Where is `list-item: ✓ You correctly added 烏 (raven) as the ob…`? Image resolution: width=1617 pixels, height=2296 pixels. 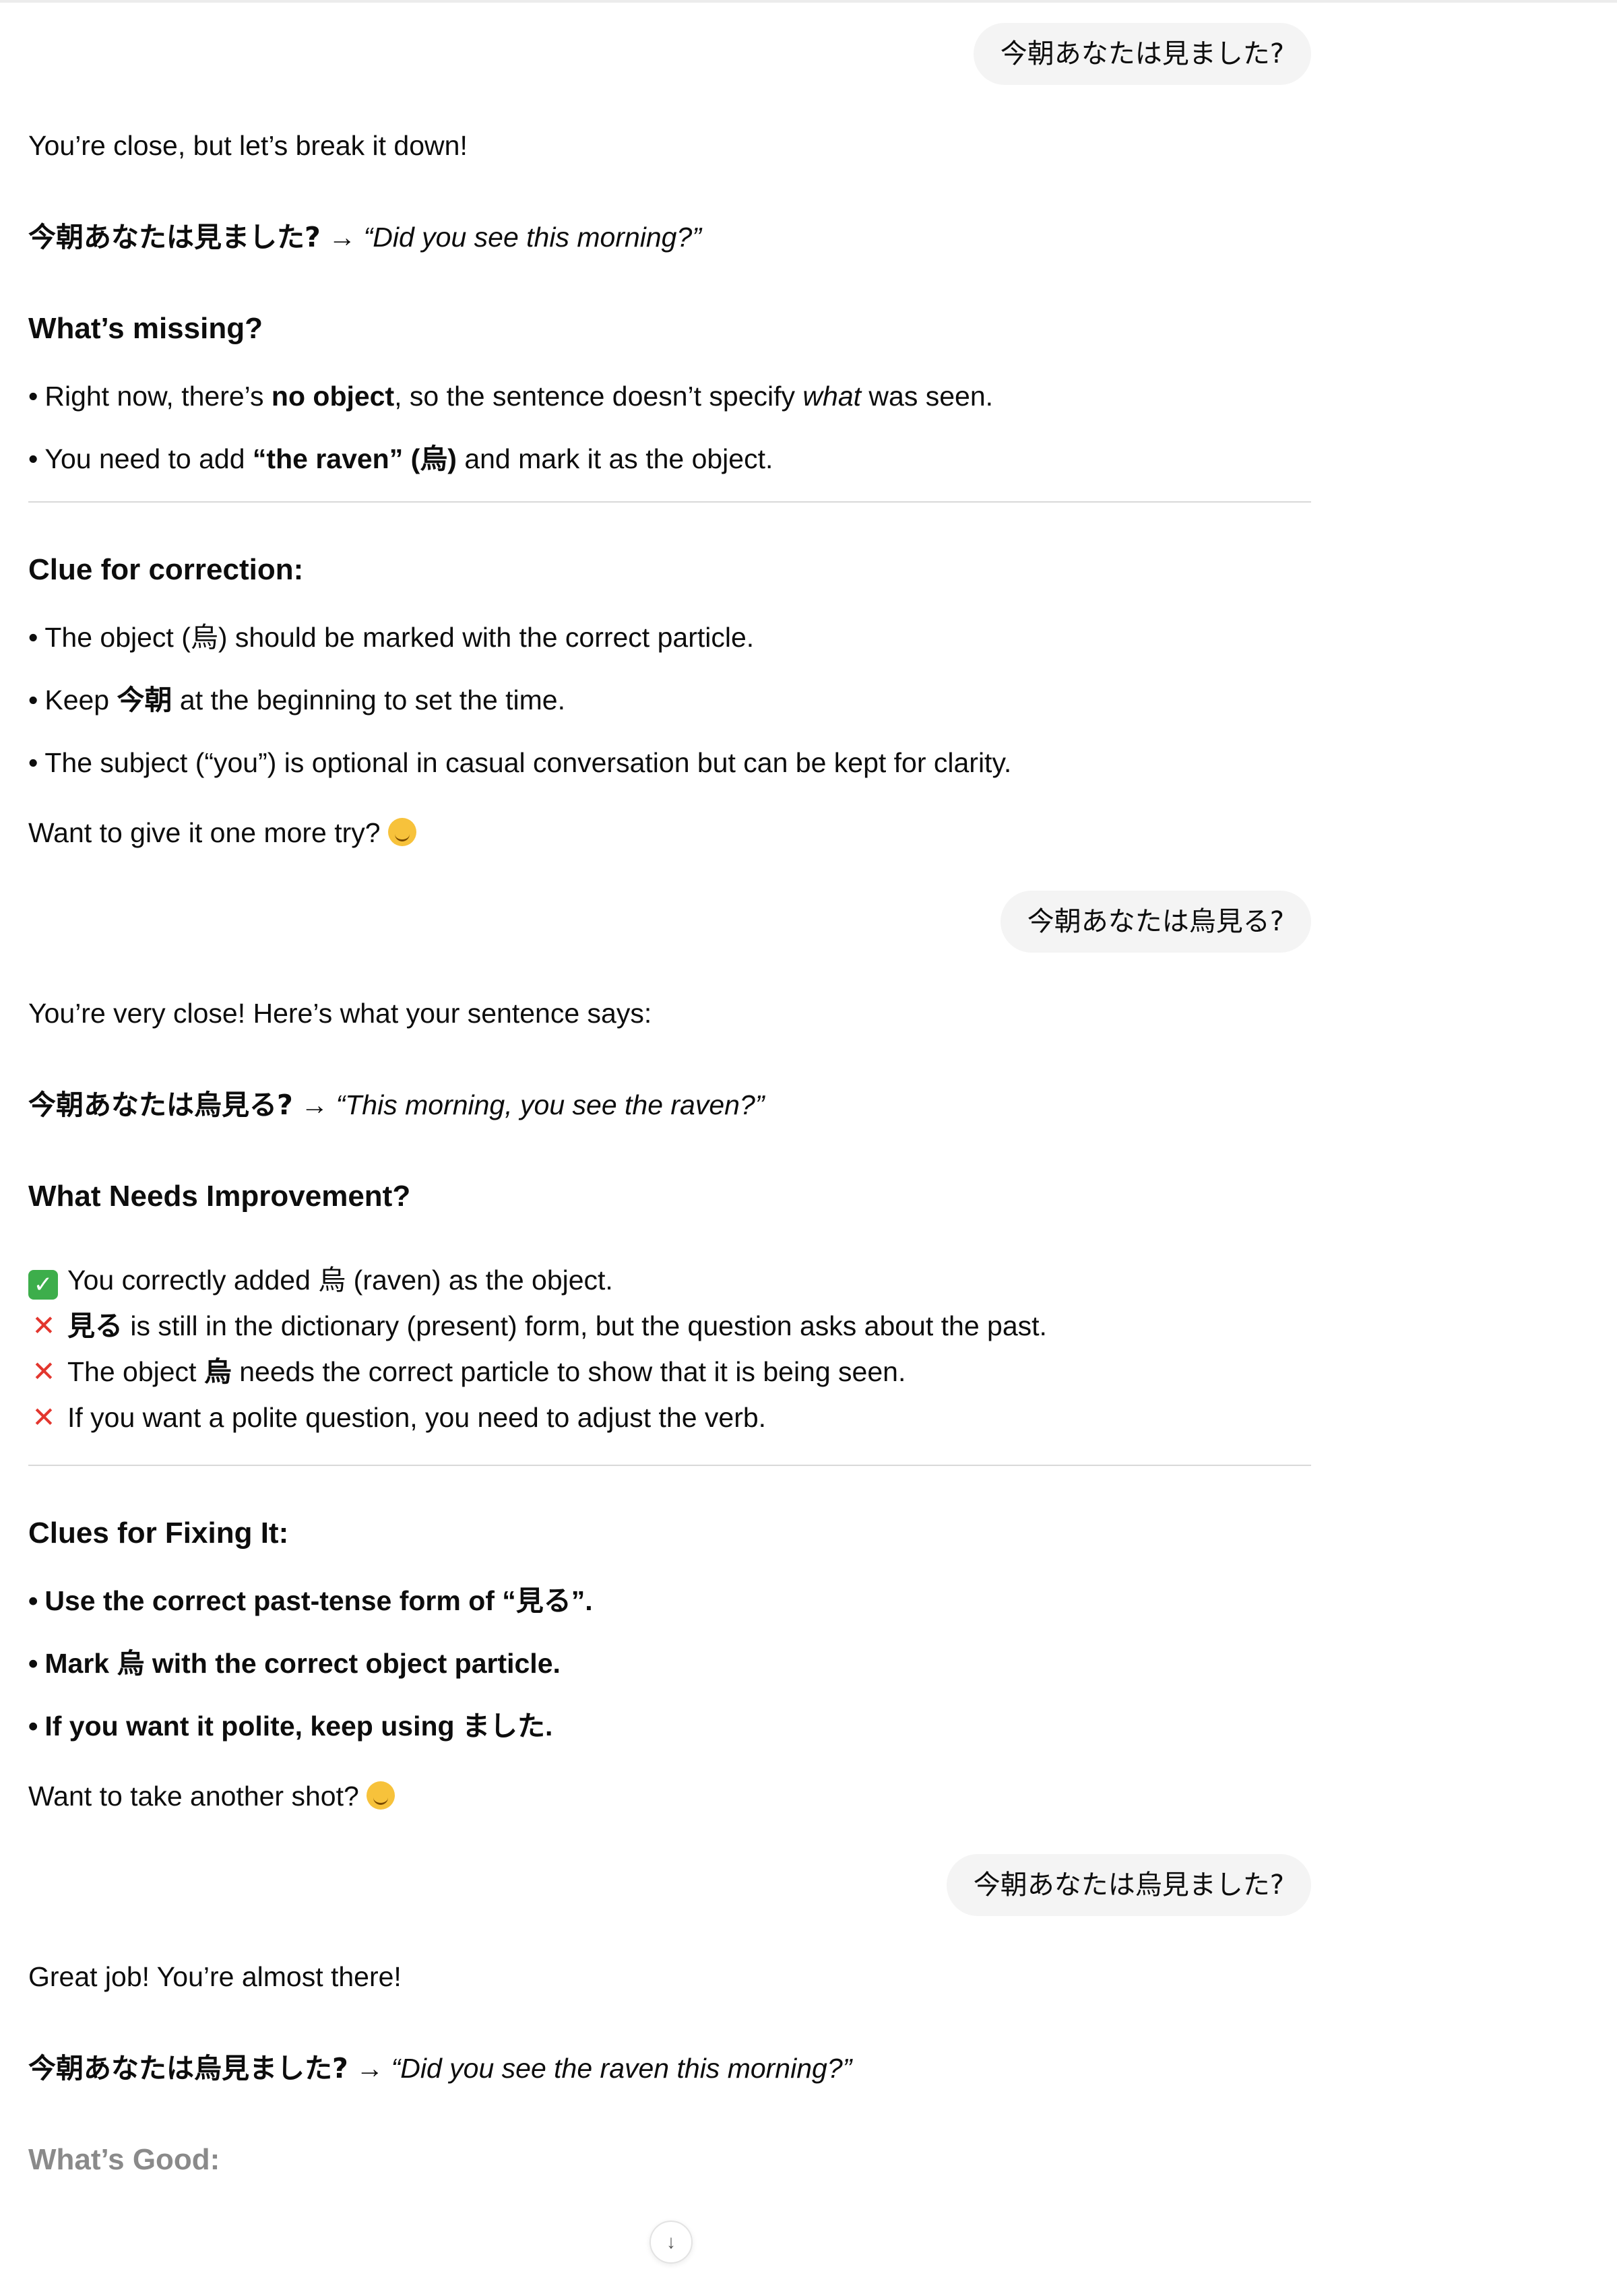
list-item: ✓ You correctly added 烏 (raven) as the ob… is located at coordinates (669, 1280).